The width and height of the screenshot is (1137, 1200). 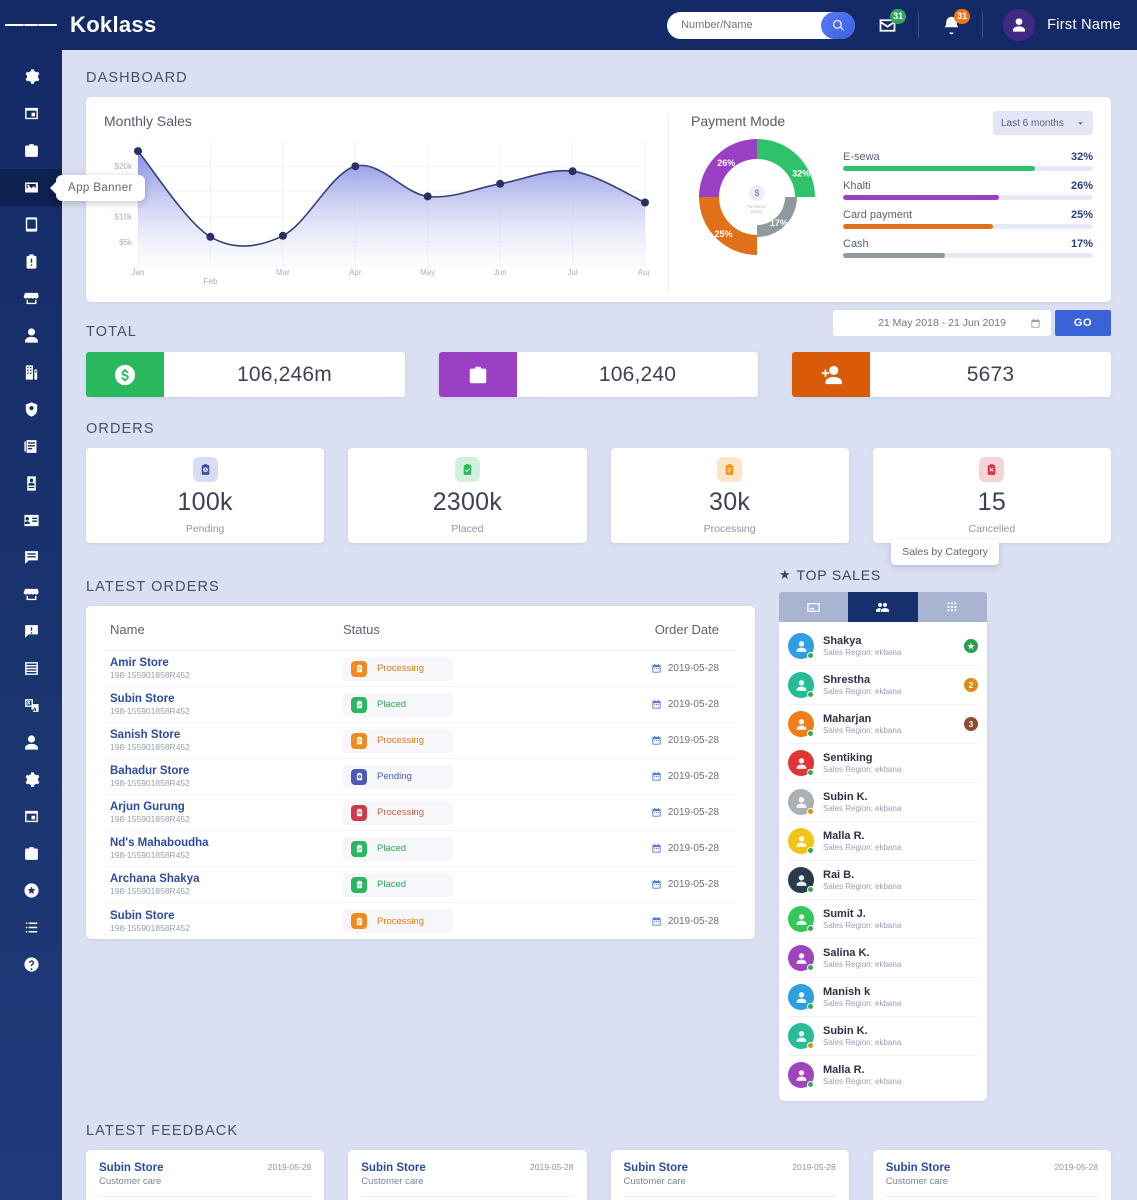 What do you see at coordinates (942, 323) in the screenshot?
I see `date-range-input: 21 May 2018 - 21 Jun 2019` at bounding box center [942, 323].